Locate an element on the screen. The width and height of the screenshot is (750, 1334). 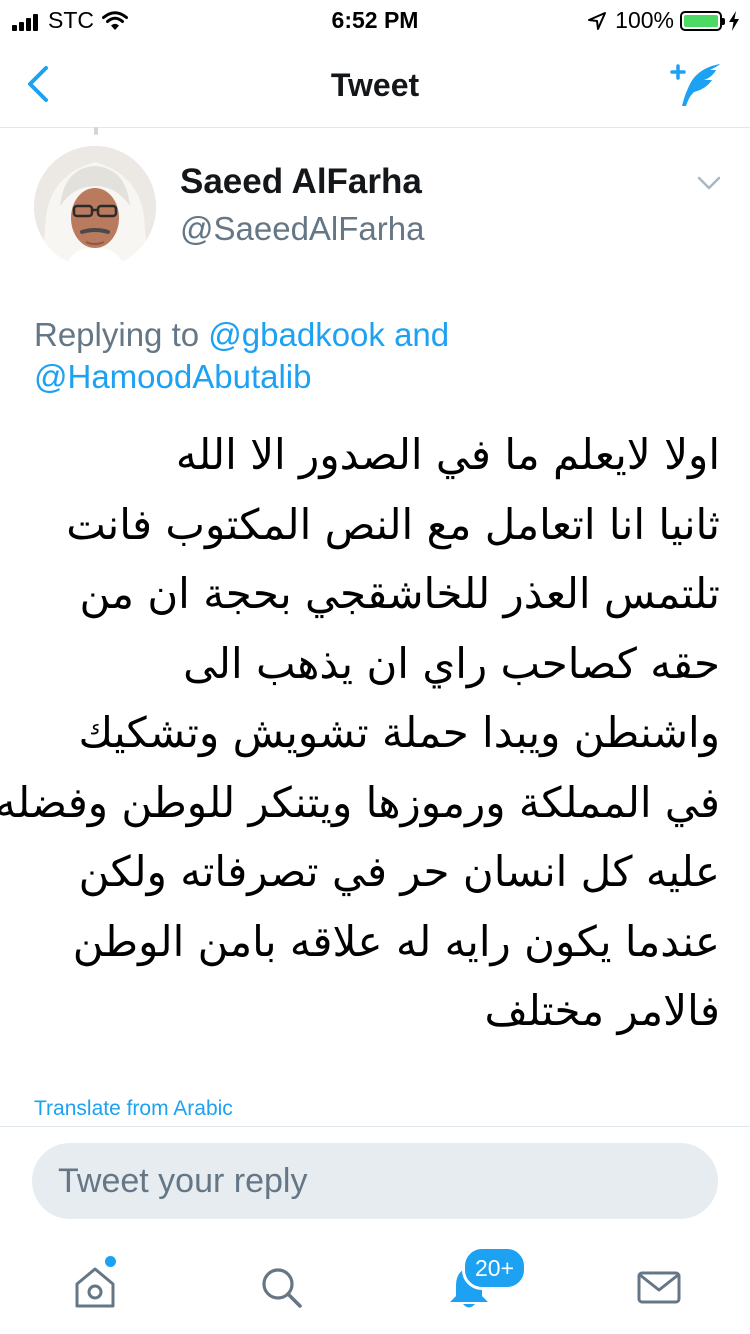
author-handle: @SaeedAlFarha is located at coordinates (302, 229).